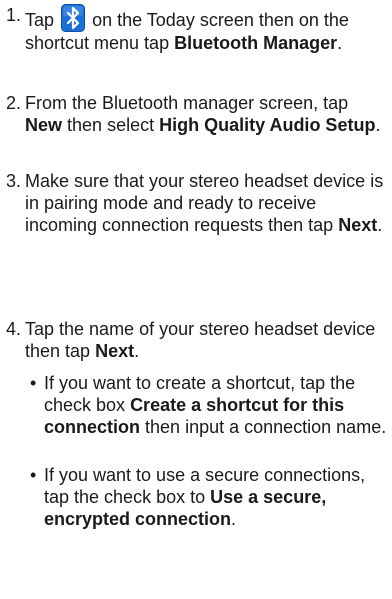  Describe the element at coordinates (40, 20) in the screenshot. I see `step-text-part: Tap` at that location.